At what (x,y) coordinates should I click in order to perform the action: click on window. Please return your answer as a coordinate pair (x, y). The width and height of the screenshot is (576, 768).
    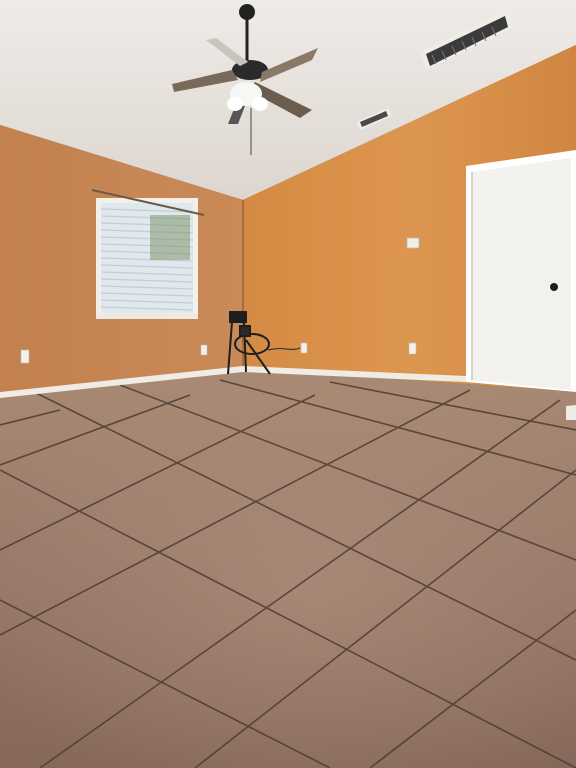
    Looking at the image, I should click on (148, 254).